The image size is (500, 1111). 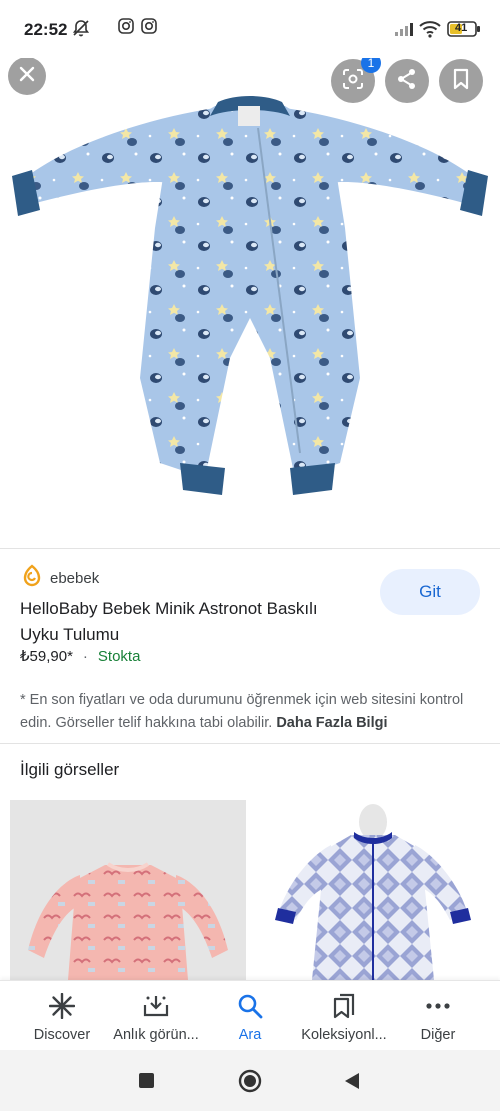 I want to click on nav-more: Diğer, so click(x=438, y=1016).